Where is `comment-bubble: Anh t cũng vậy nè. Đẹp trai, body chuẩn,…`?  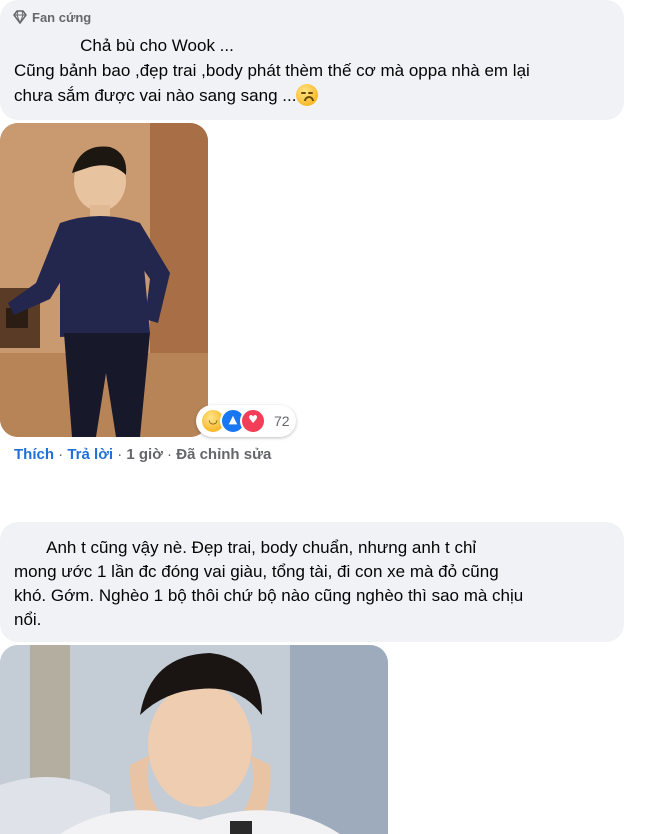
comment-bubble: Anh t cũng vậy nè. Đẹp trai, body chuẩn,… is located at coordinates (312, 582).